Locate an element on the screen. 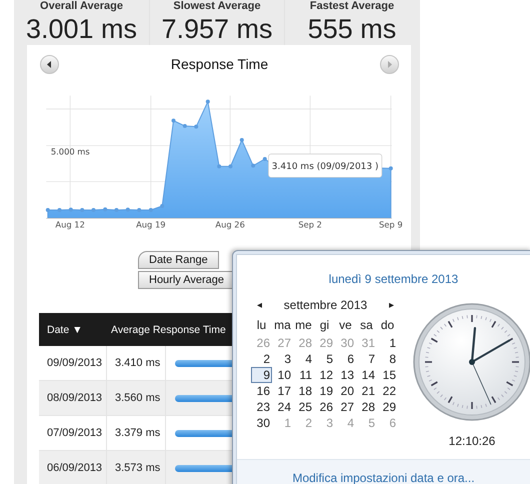  date-range-button: Date Range is located at coordinates (178, 260).